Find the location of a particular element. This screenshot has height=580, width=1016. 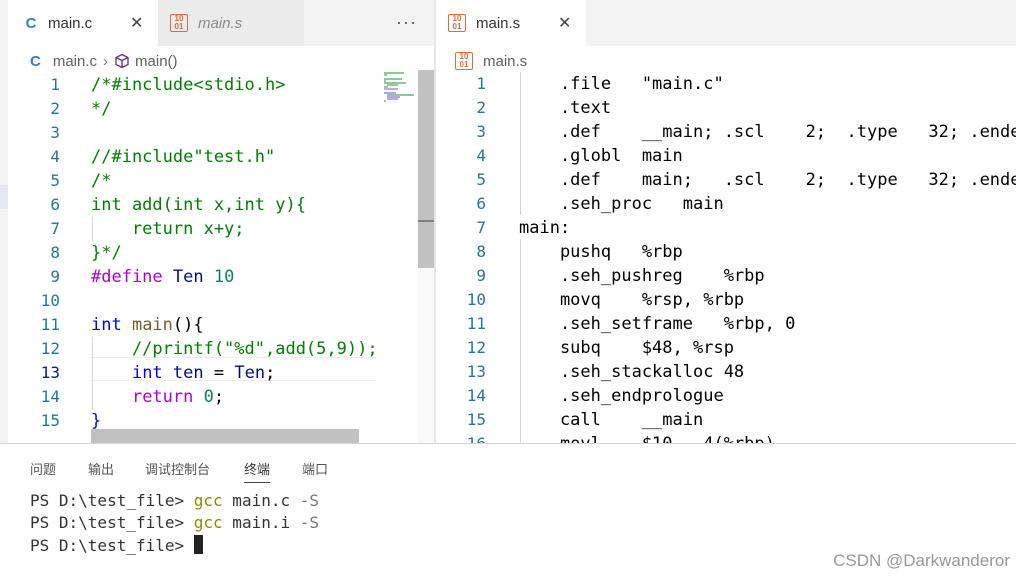

code-line: int add(int x,int y){ is located at coordinates (198, 205).